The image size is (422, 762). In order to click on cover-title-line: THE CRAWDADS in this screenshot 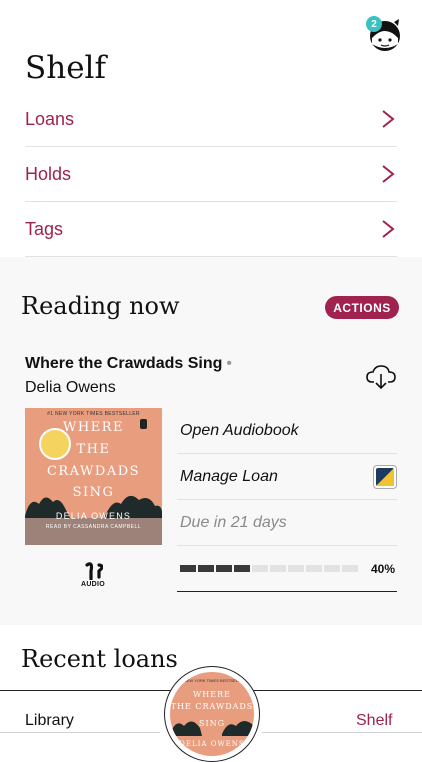, I will do `click(212, 706)`.